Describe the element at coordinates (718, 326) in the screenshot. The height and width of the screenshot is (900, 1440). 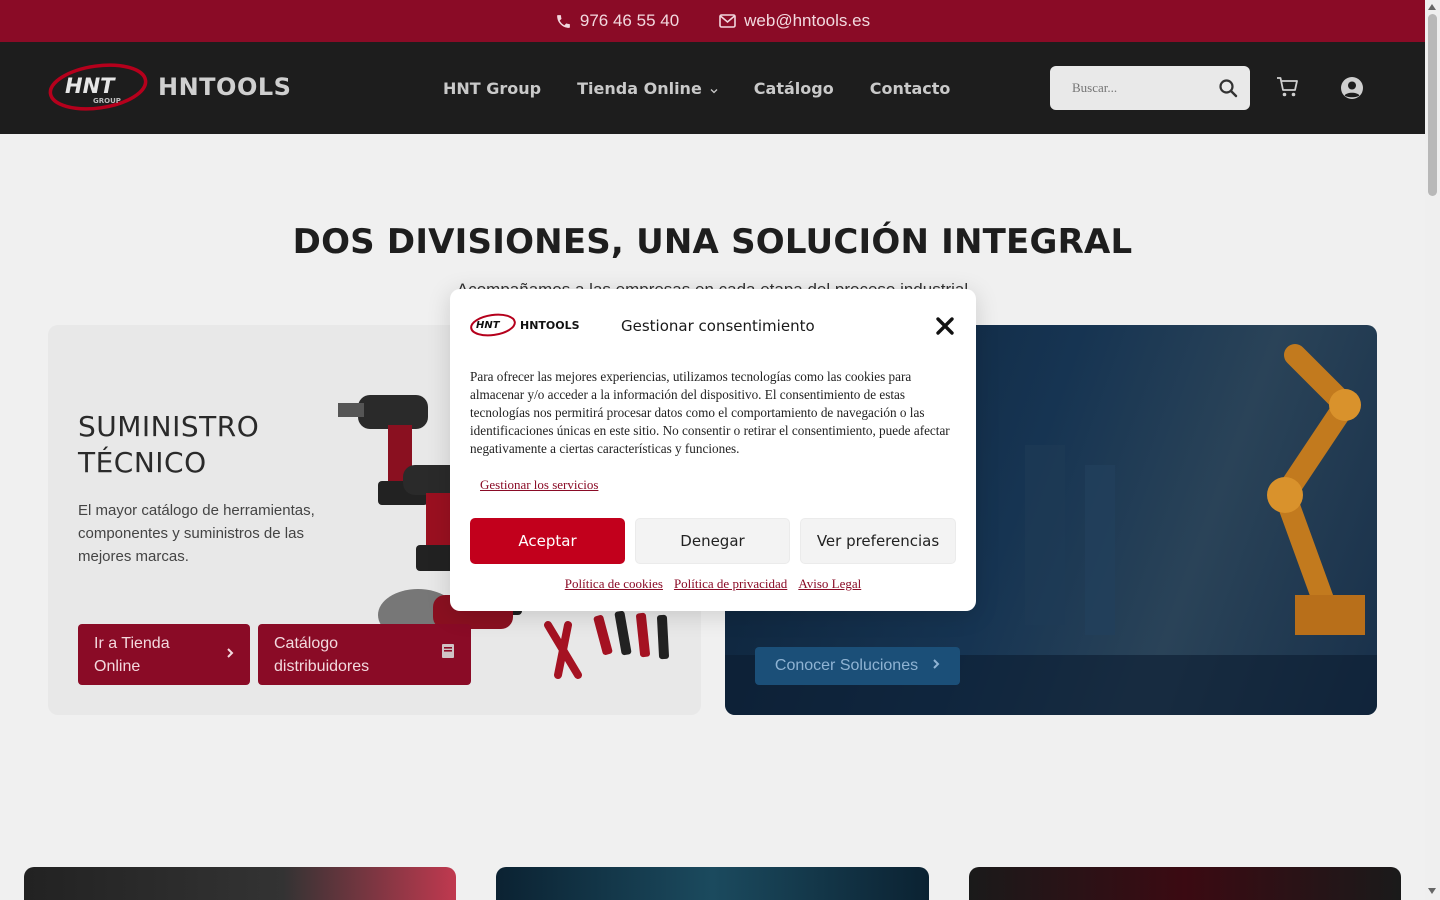
I see `modal-title: Gestionar consentimiento` at that location.